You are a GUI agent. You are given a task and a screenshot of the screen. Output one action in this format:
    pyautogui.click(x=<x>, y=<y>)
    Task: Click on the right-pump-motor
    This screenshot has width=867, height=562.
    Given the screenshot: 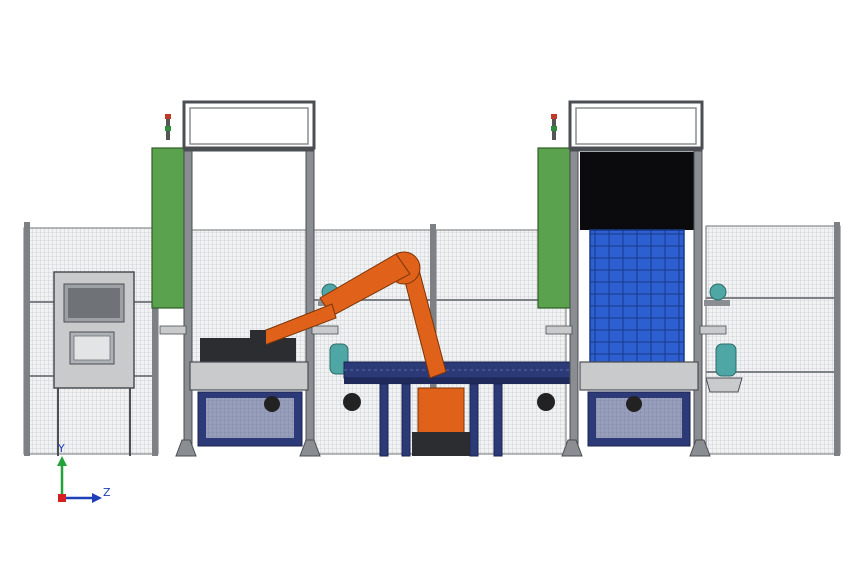 What is the action you would take?
    pyautogui.click(x=726, y=360)
    